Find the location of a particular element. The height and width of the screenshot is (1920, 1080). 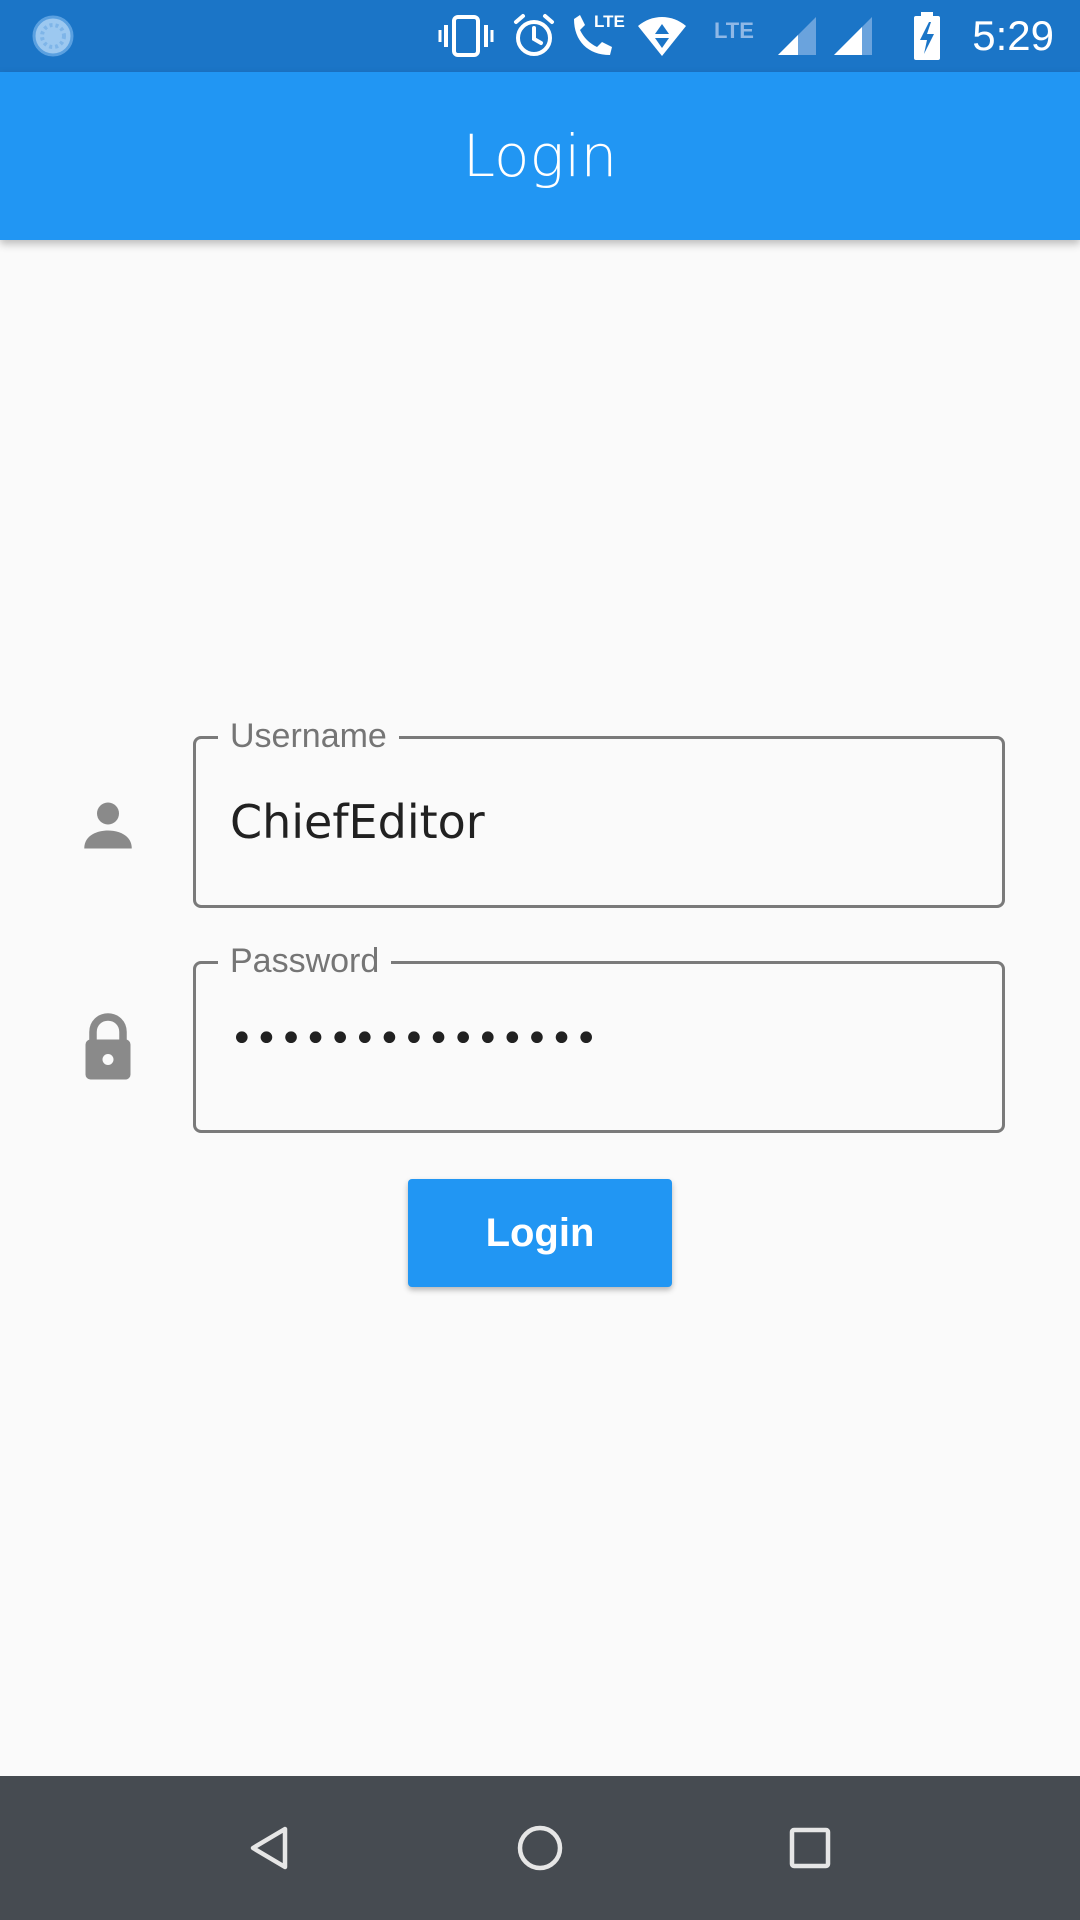

back-icon is located at coordinates (270, 1848).